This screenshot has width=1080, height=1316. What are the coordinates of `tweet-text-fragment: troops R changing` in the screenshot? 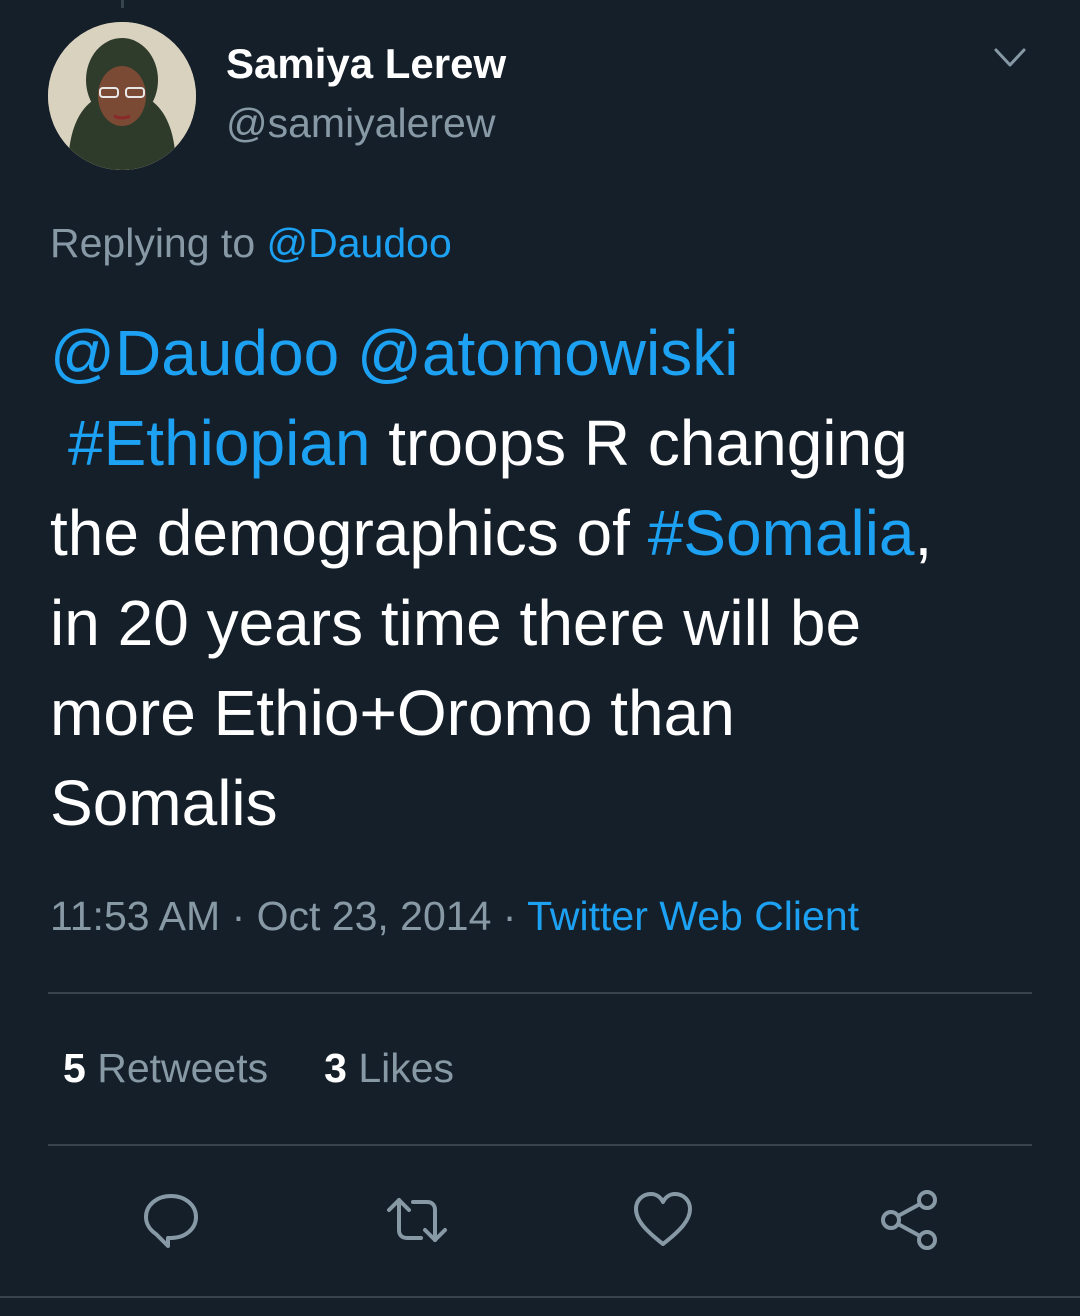 It's located at (639, 443).